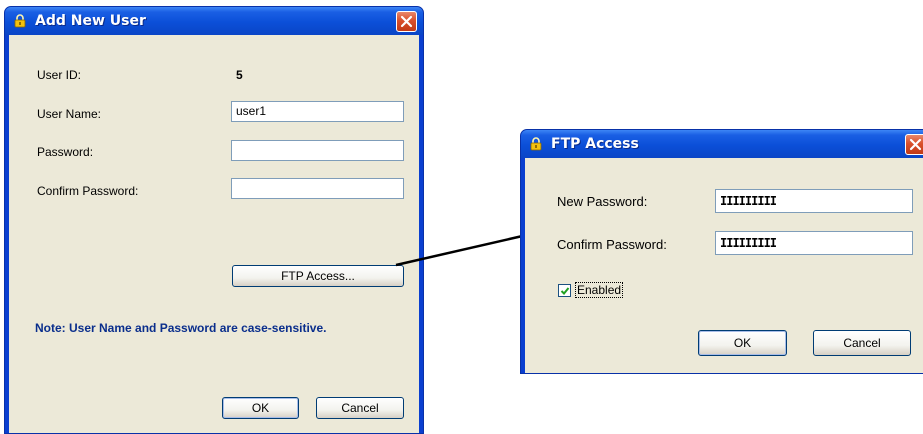  I want to click on confirm-password-label: Confirm Password:, so click(88, 191).